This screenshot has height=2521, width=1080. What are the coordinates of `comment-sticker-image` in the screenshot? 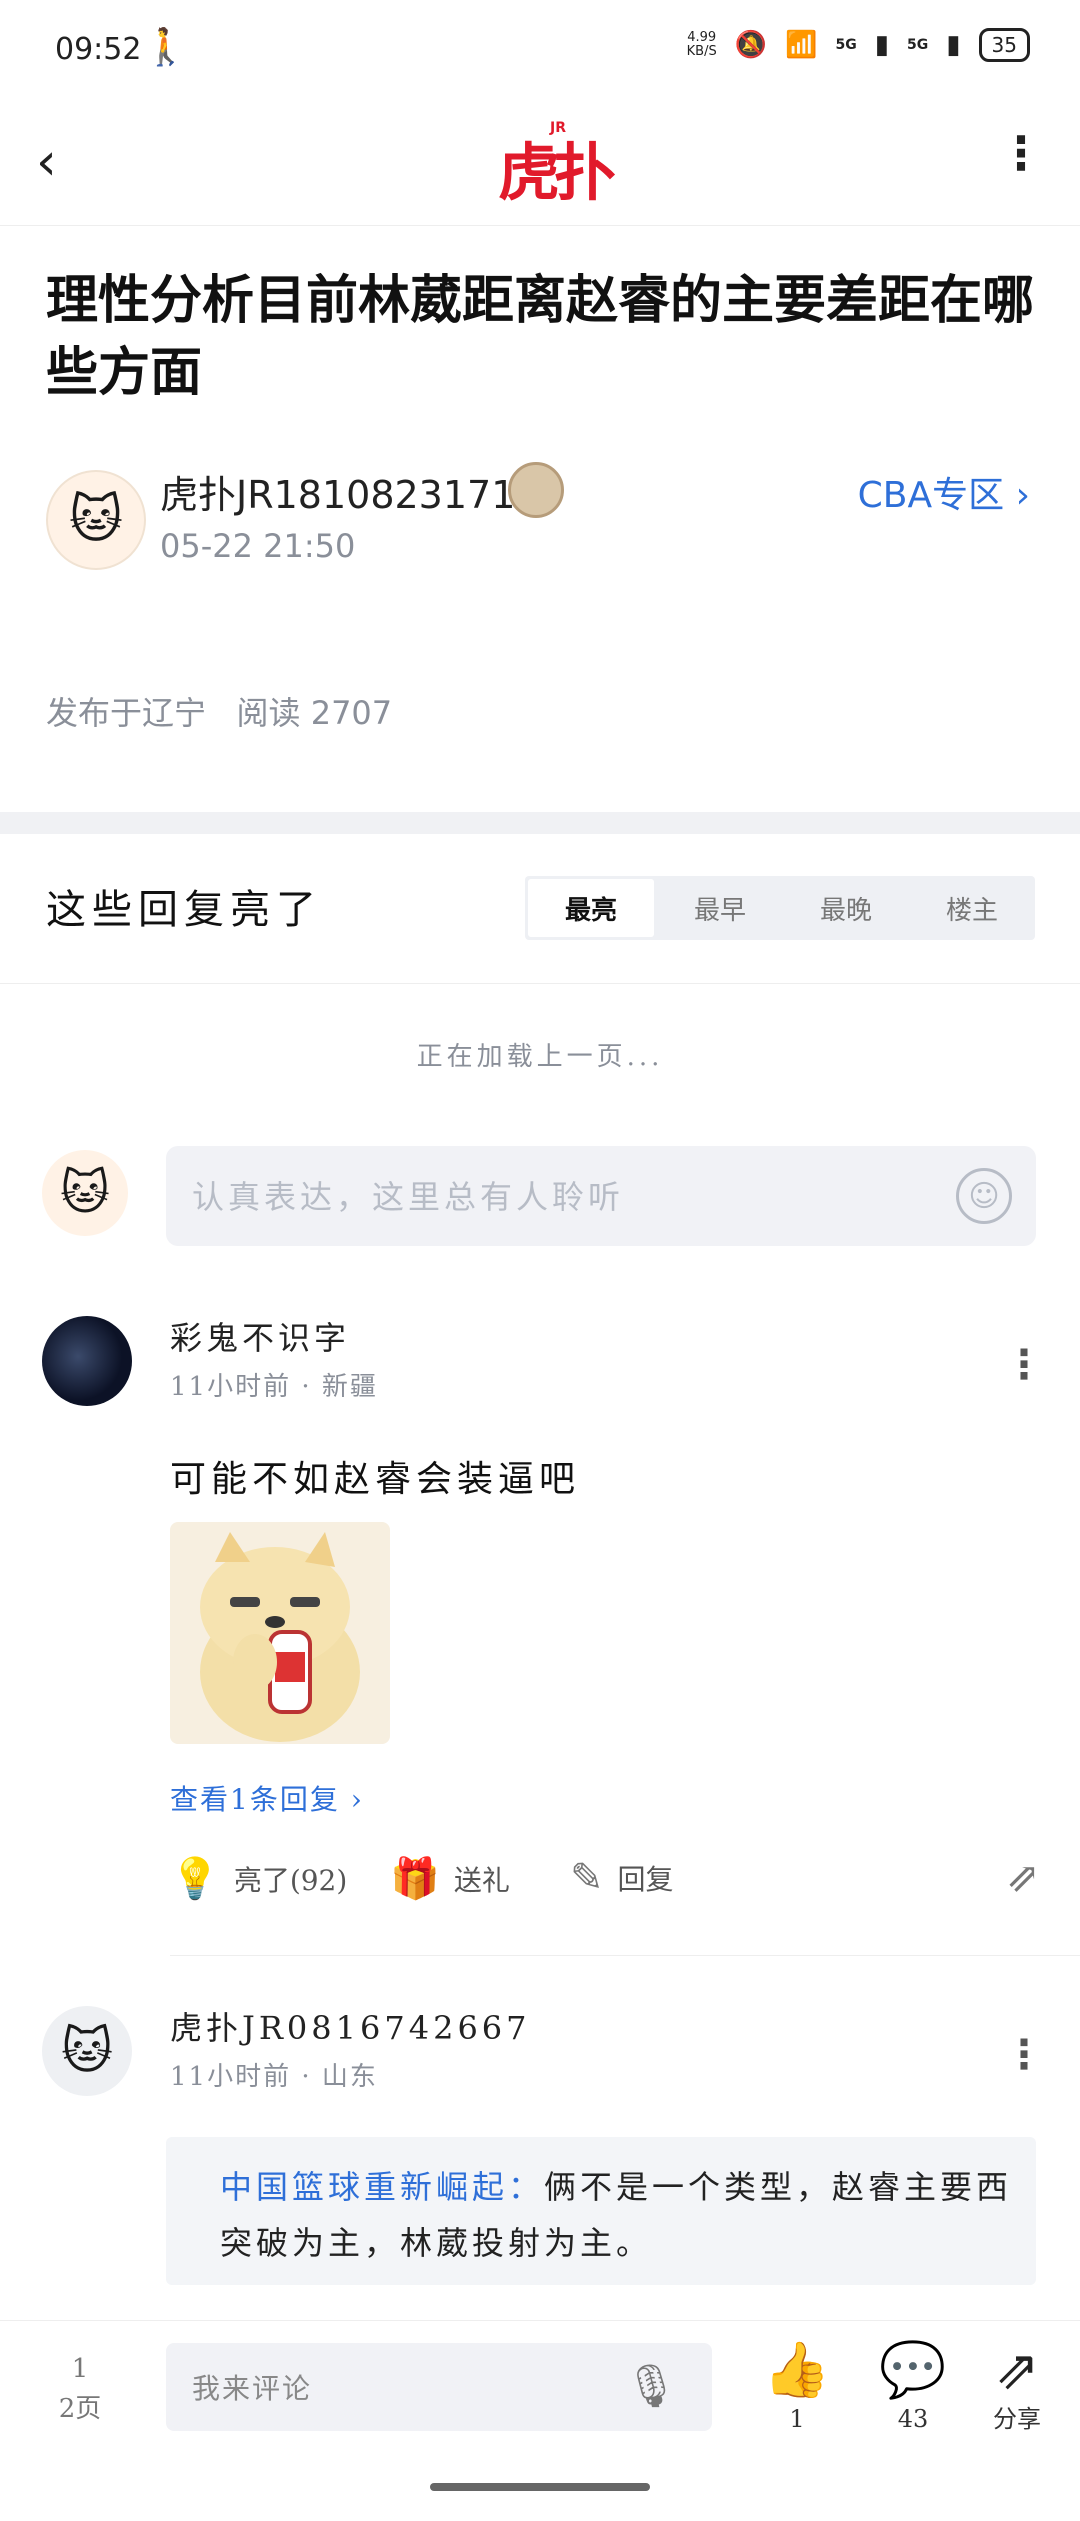 It's located at (280, 1633).